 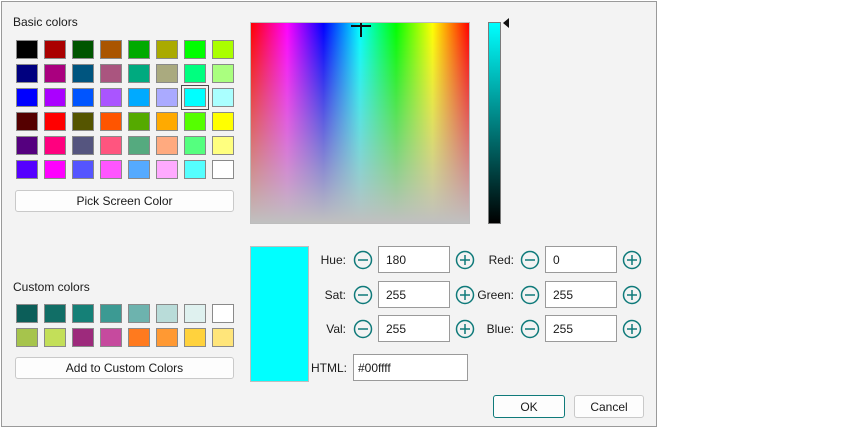 I want to click on blue-increment-icon, so click(x=632, y=329).